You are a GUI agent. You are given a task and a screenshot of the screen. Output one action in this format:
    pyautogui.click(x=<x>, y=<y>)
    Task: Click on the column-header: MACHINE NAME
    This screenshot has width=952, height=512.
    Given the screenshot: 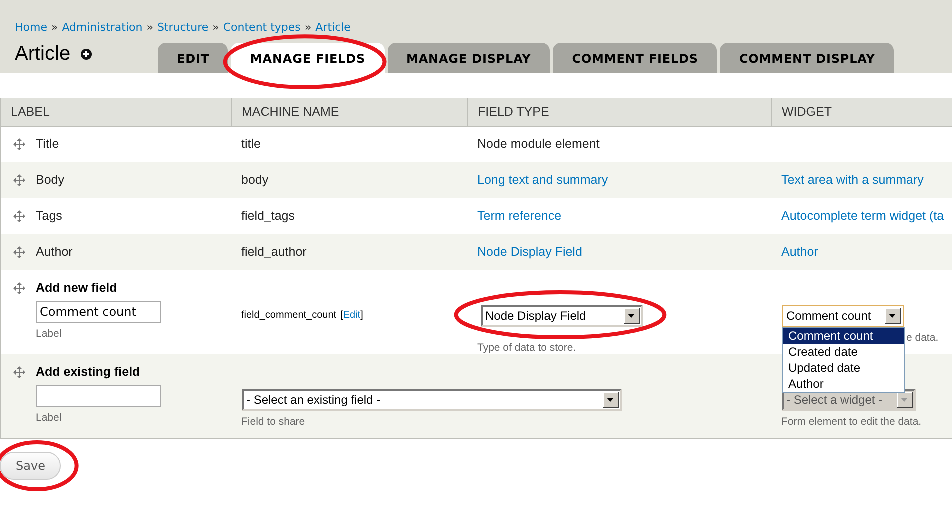 What is the action you would take?
    pyautogui.click(x=291, y=111)
    